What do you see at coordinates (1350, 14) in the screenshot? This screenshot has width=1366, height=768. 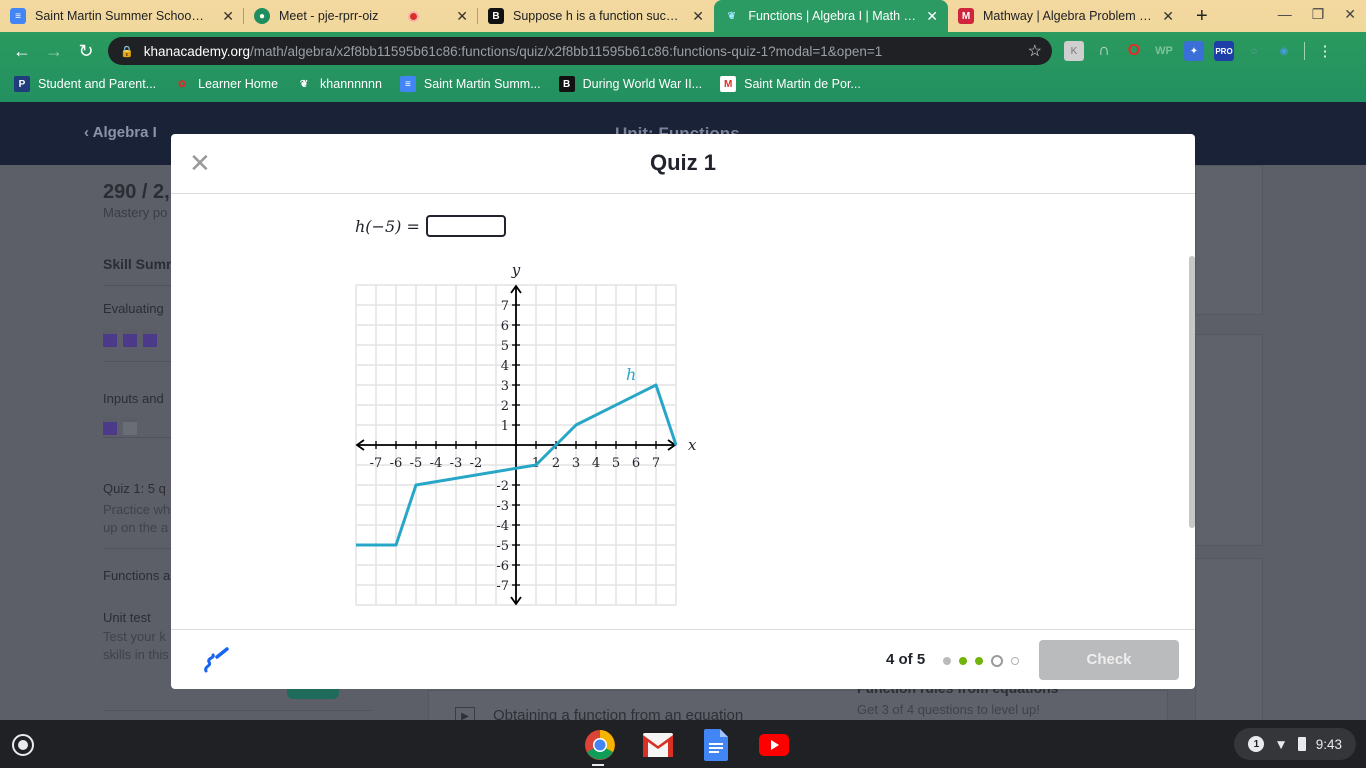 I see `close-window-button: ✕` at bounding box center [1350, 14].